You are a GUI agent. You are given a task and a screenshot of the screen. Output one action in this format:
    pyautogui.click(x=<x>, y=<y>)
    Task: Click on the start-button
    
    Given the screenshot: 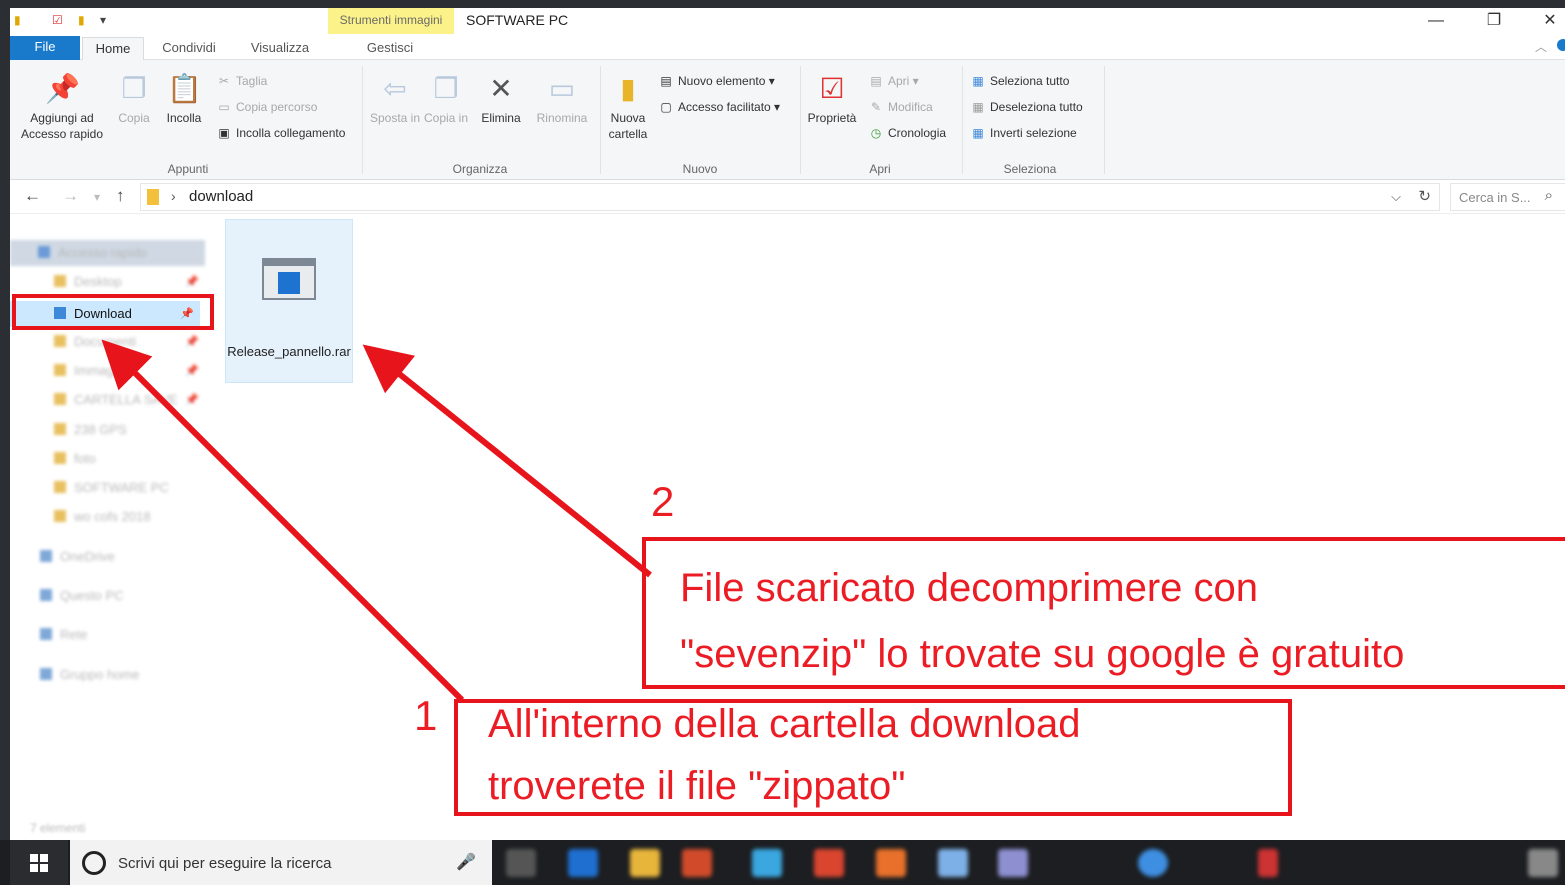 What is the action you would take?
    pyautogui.click(x=39, y=862)
    